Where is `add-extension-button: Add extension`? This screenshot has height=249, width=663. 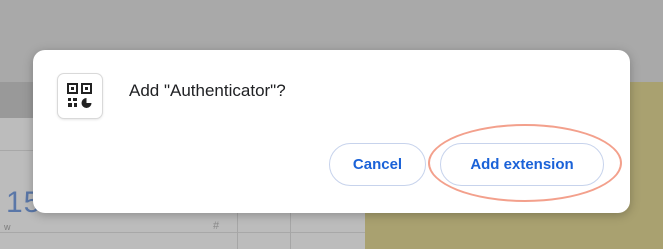 add-extension-button: Add extension is located at coordinates (522, 164).